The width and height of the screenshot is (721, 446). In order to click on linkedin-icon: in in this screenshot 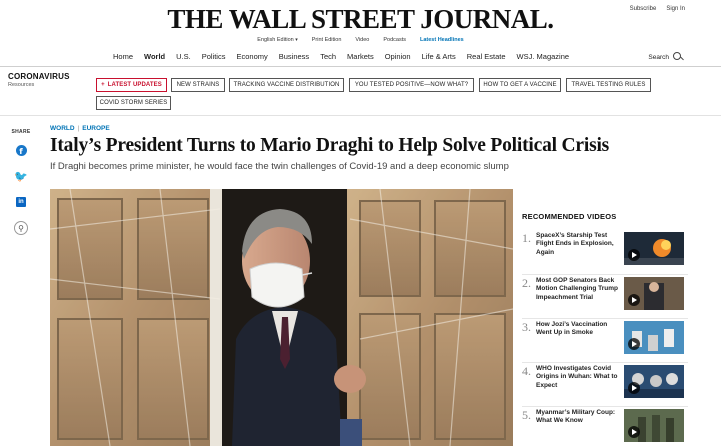, I will do `click(21, 202)`.